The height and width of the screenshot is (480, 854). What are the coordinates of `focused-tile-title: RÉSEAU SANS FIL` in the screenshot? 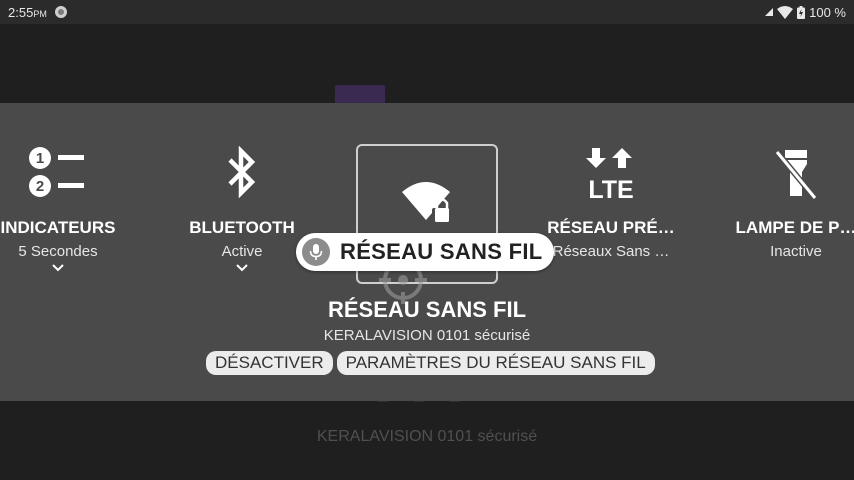 It's located at (427, 309).